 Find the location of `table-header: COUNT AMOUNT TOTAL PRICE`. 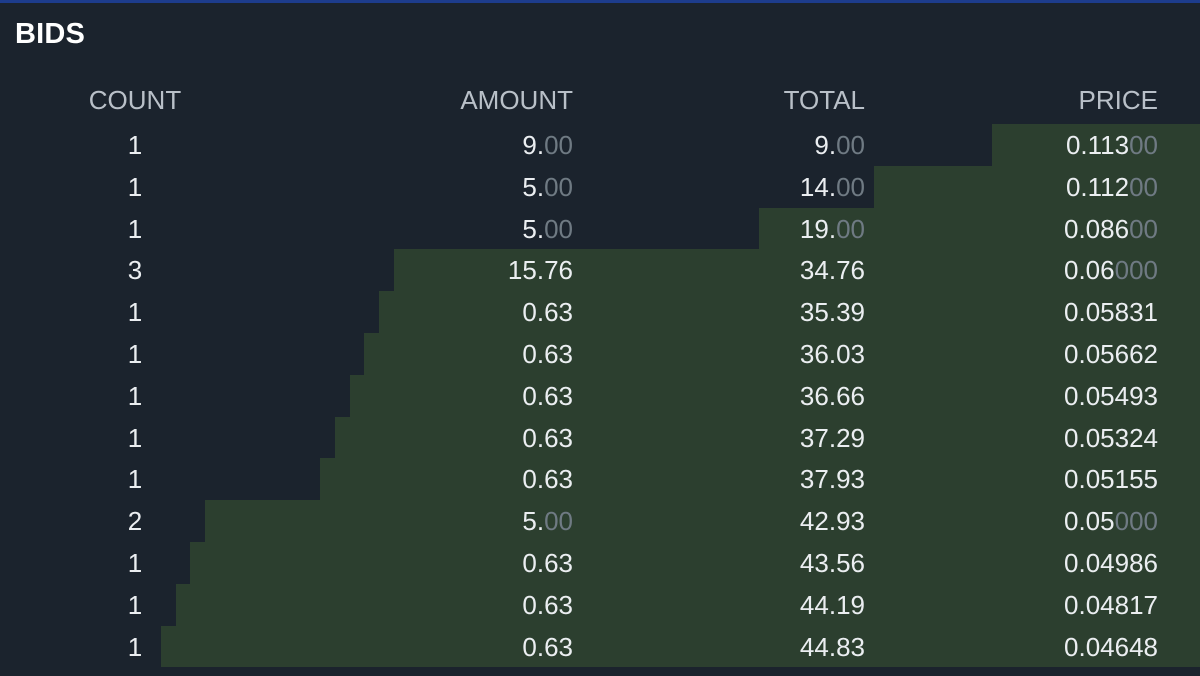

table-header: COUNT AMOUNT TOTAL PRICE is located at coordinates (600, 97).